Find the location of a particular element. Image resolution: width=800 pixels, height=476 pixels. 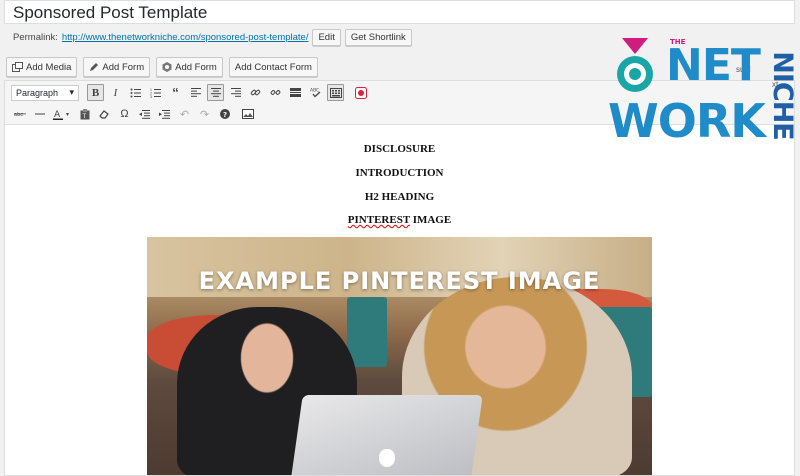

add-contact-form-label: Add Contact Form is located at coordinates (273, 67).